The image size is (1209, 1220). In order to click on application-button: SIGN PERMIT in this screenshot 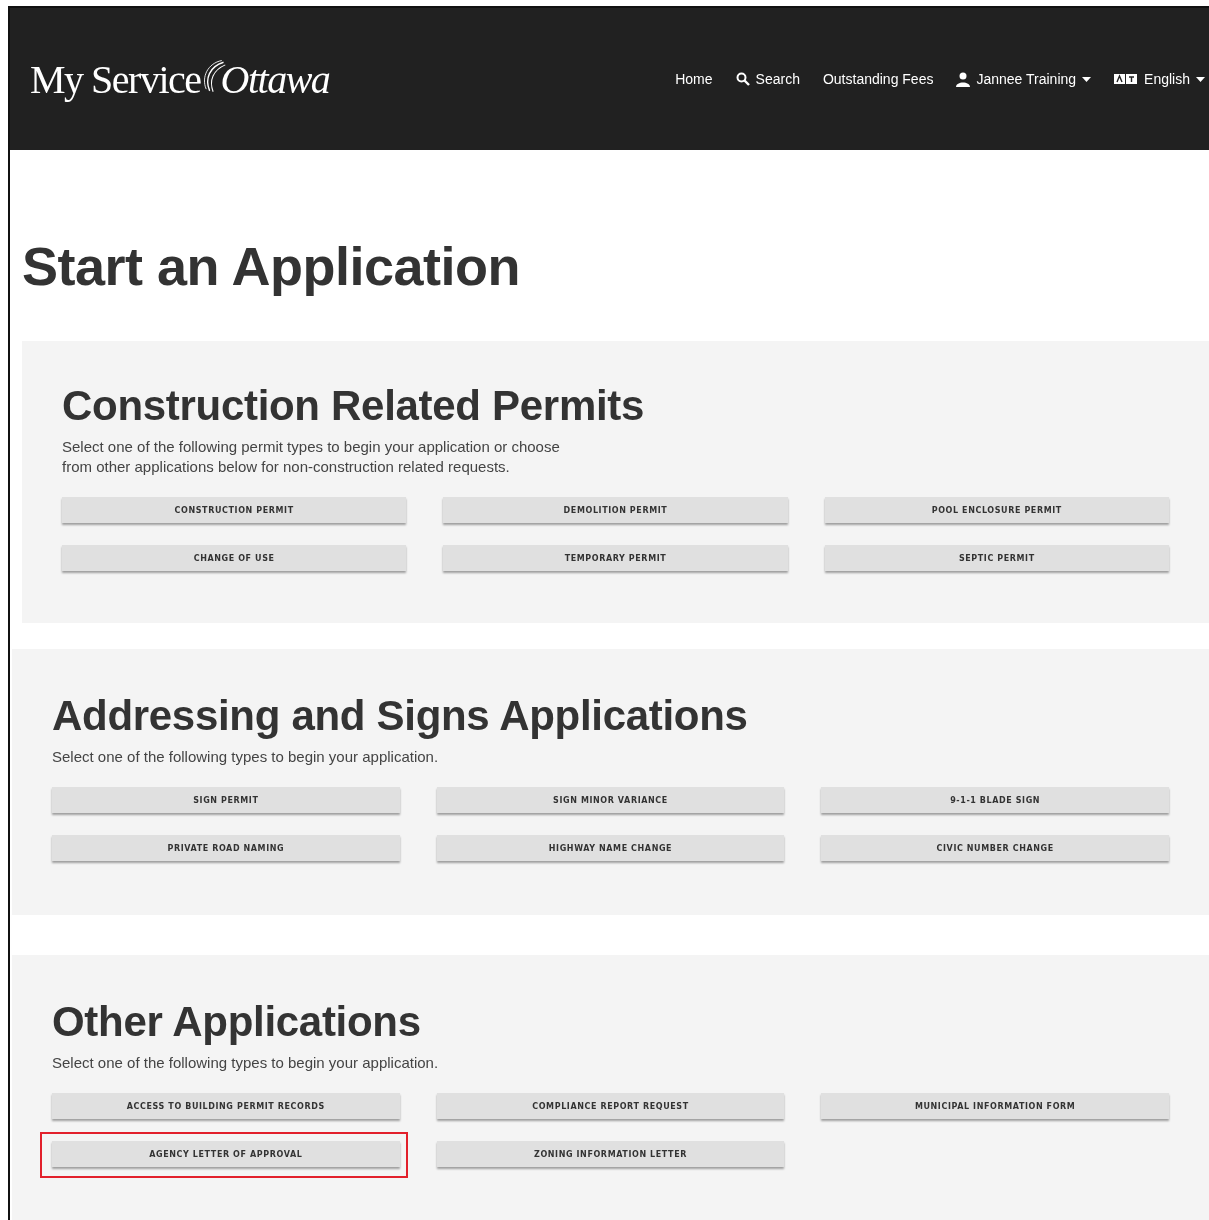, I will do `click(226, 800)`.